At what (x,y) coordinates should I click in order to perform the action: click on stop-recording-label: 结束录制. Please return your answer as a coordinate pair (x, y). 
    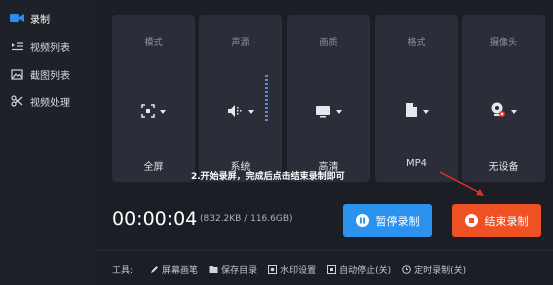
    Looking at the image, I should click on (506, 221).